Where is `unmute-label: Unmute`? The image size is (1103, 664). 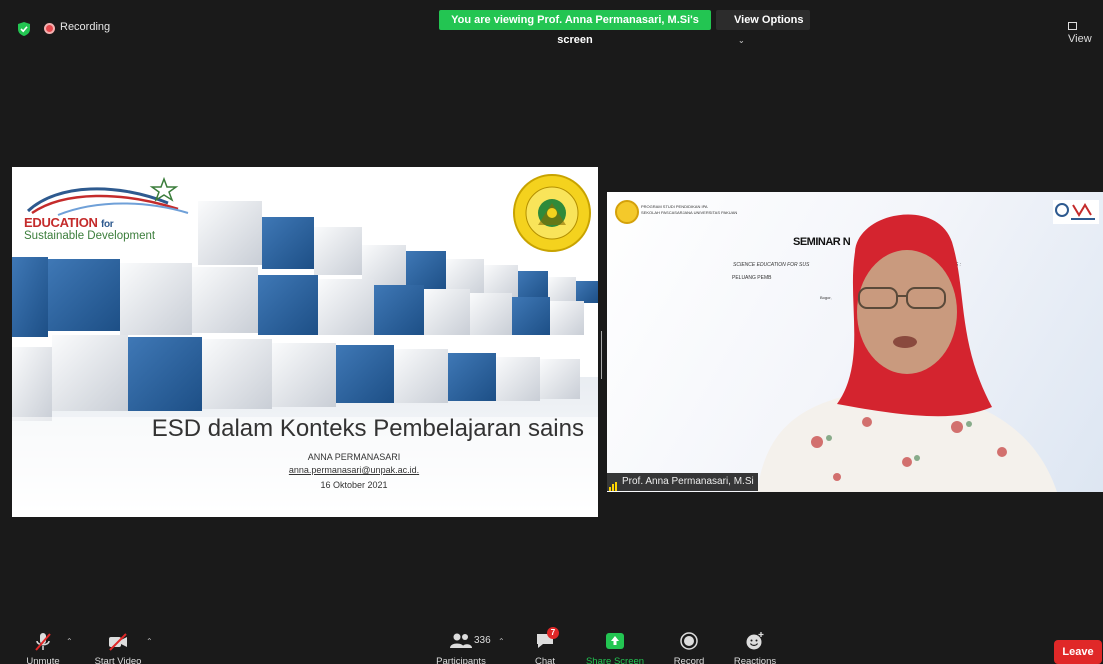
unmute-label: Unmute is located at coordinates (43, 660).